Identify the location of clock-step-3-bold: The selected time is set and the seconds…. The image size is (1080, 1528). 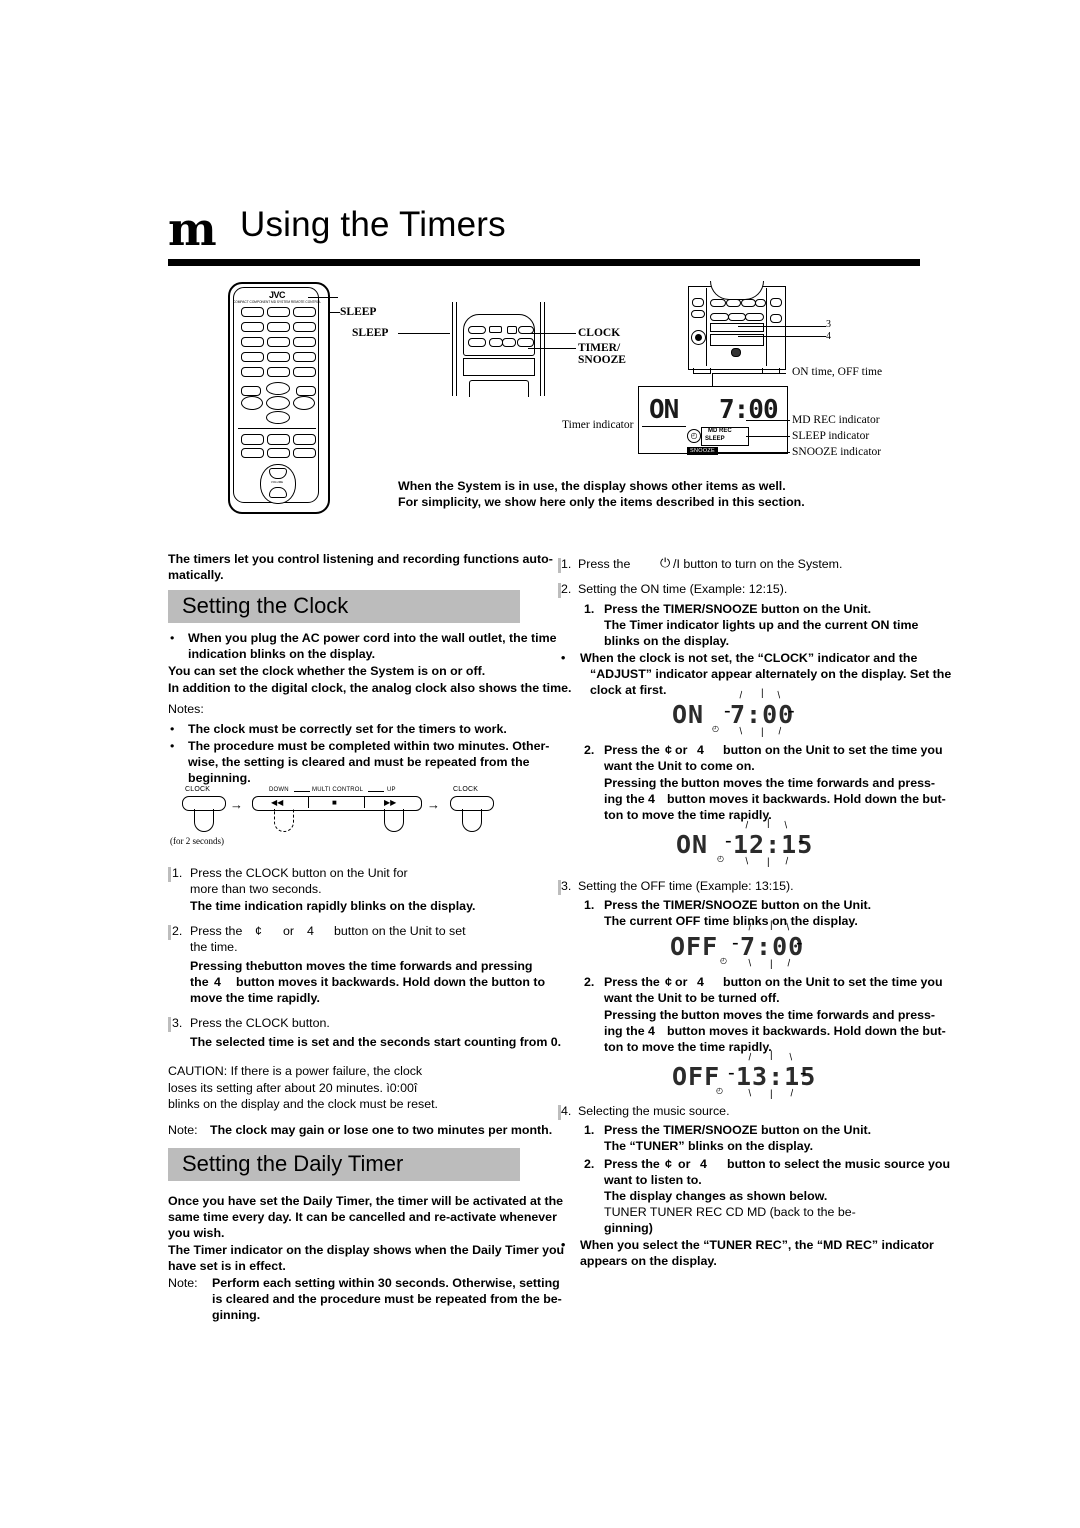
(376, 1042).